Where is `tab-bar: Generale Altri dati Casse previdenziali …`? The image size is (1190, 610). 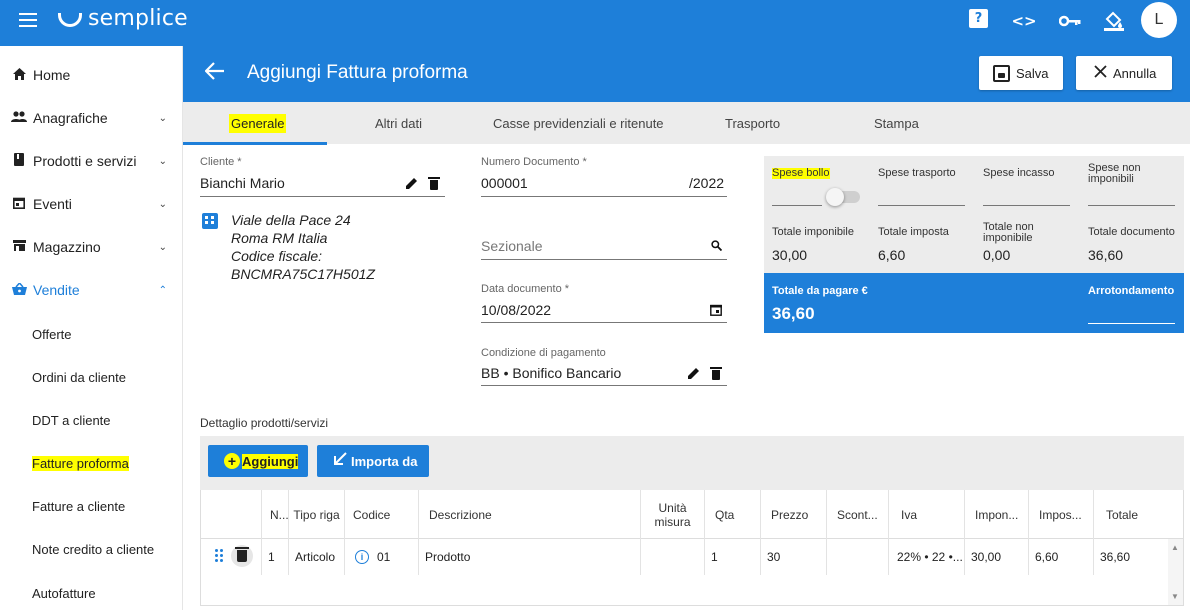
tab-bar: Generale Altri dati Casse previdenziali … is located at coordinates (686, 123).